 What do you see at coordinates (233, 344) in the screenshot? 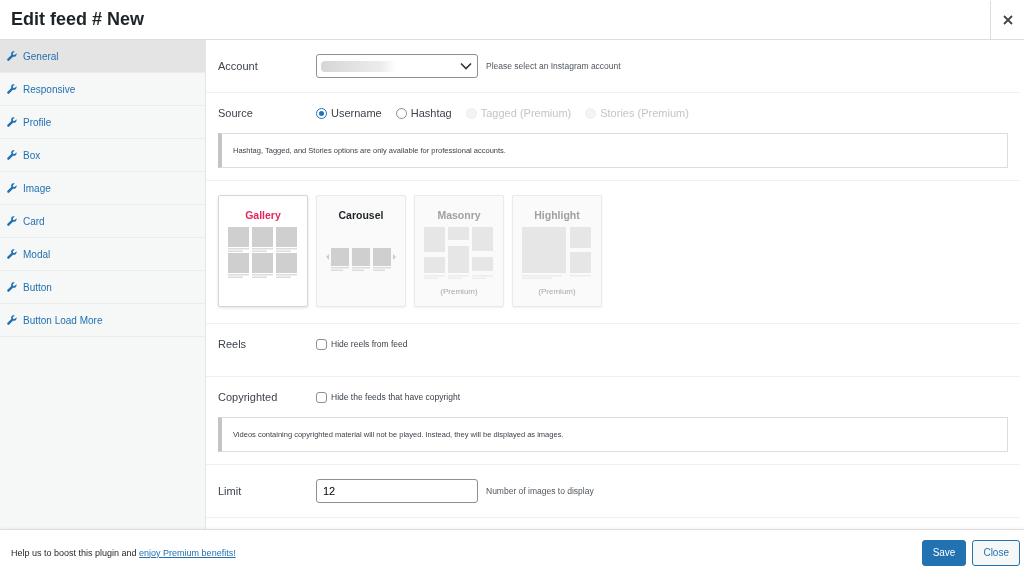
I see `field-label: Reels` at bounding box center [233, 344].